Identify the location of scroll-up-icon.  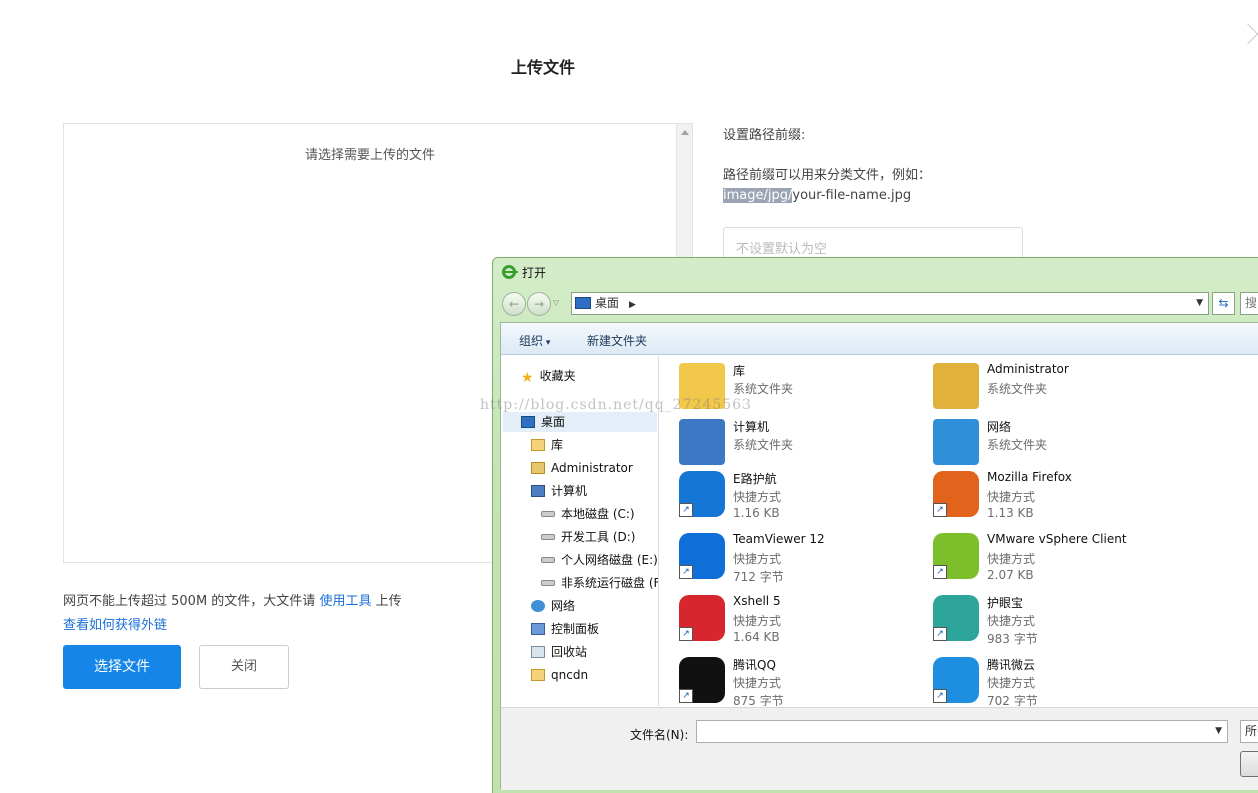
(685, 132).